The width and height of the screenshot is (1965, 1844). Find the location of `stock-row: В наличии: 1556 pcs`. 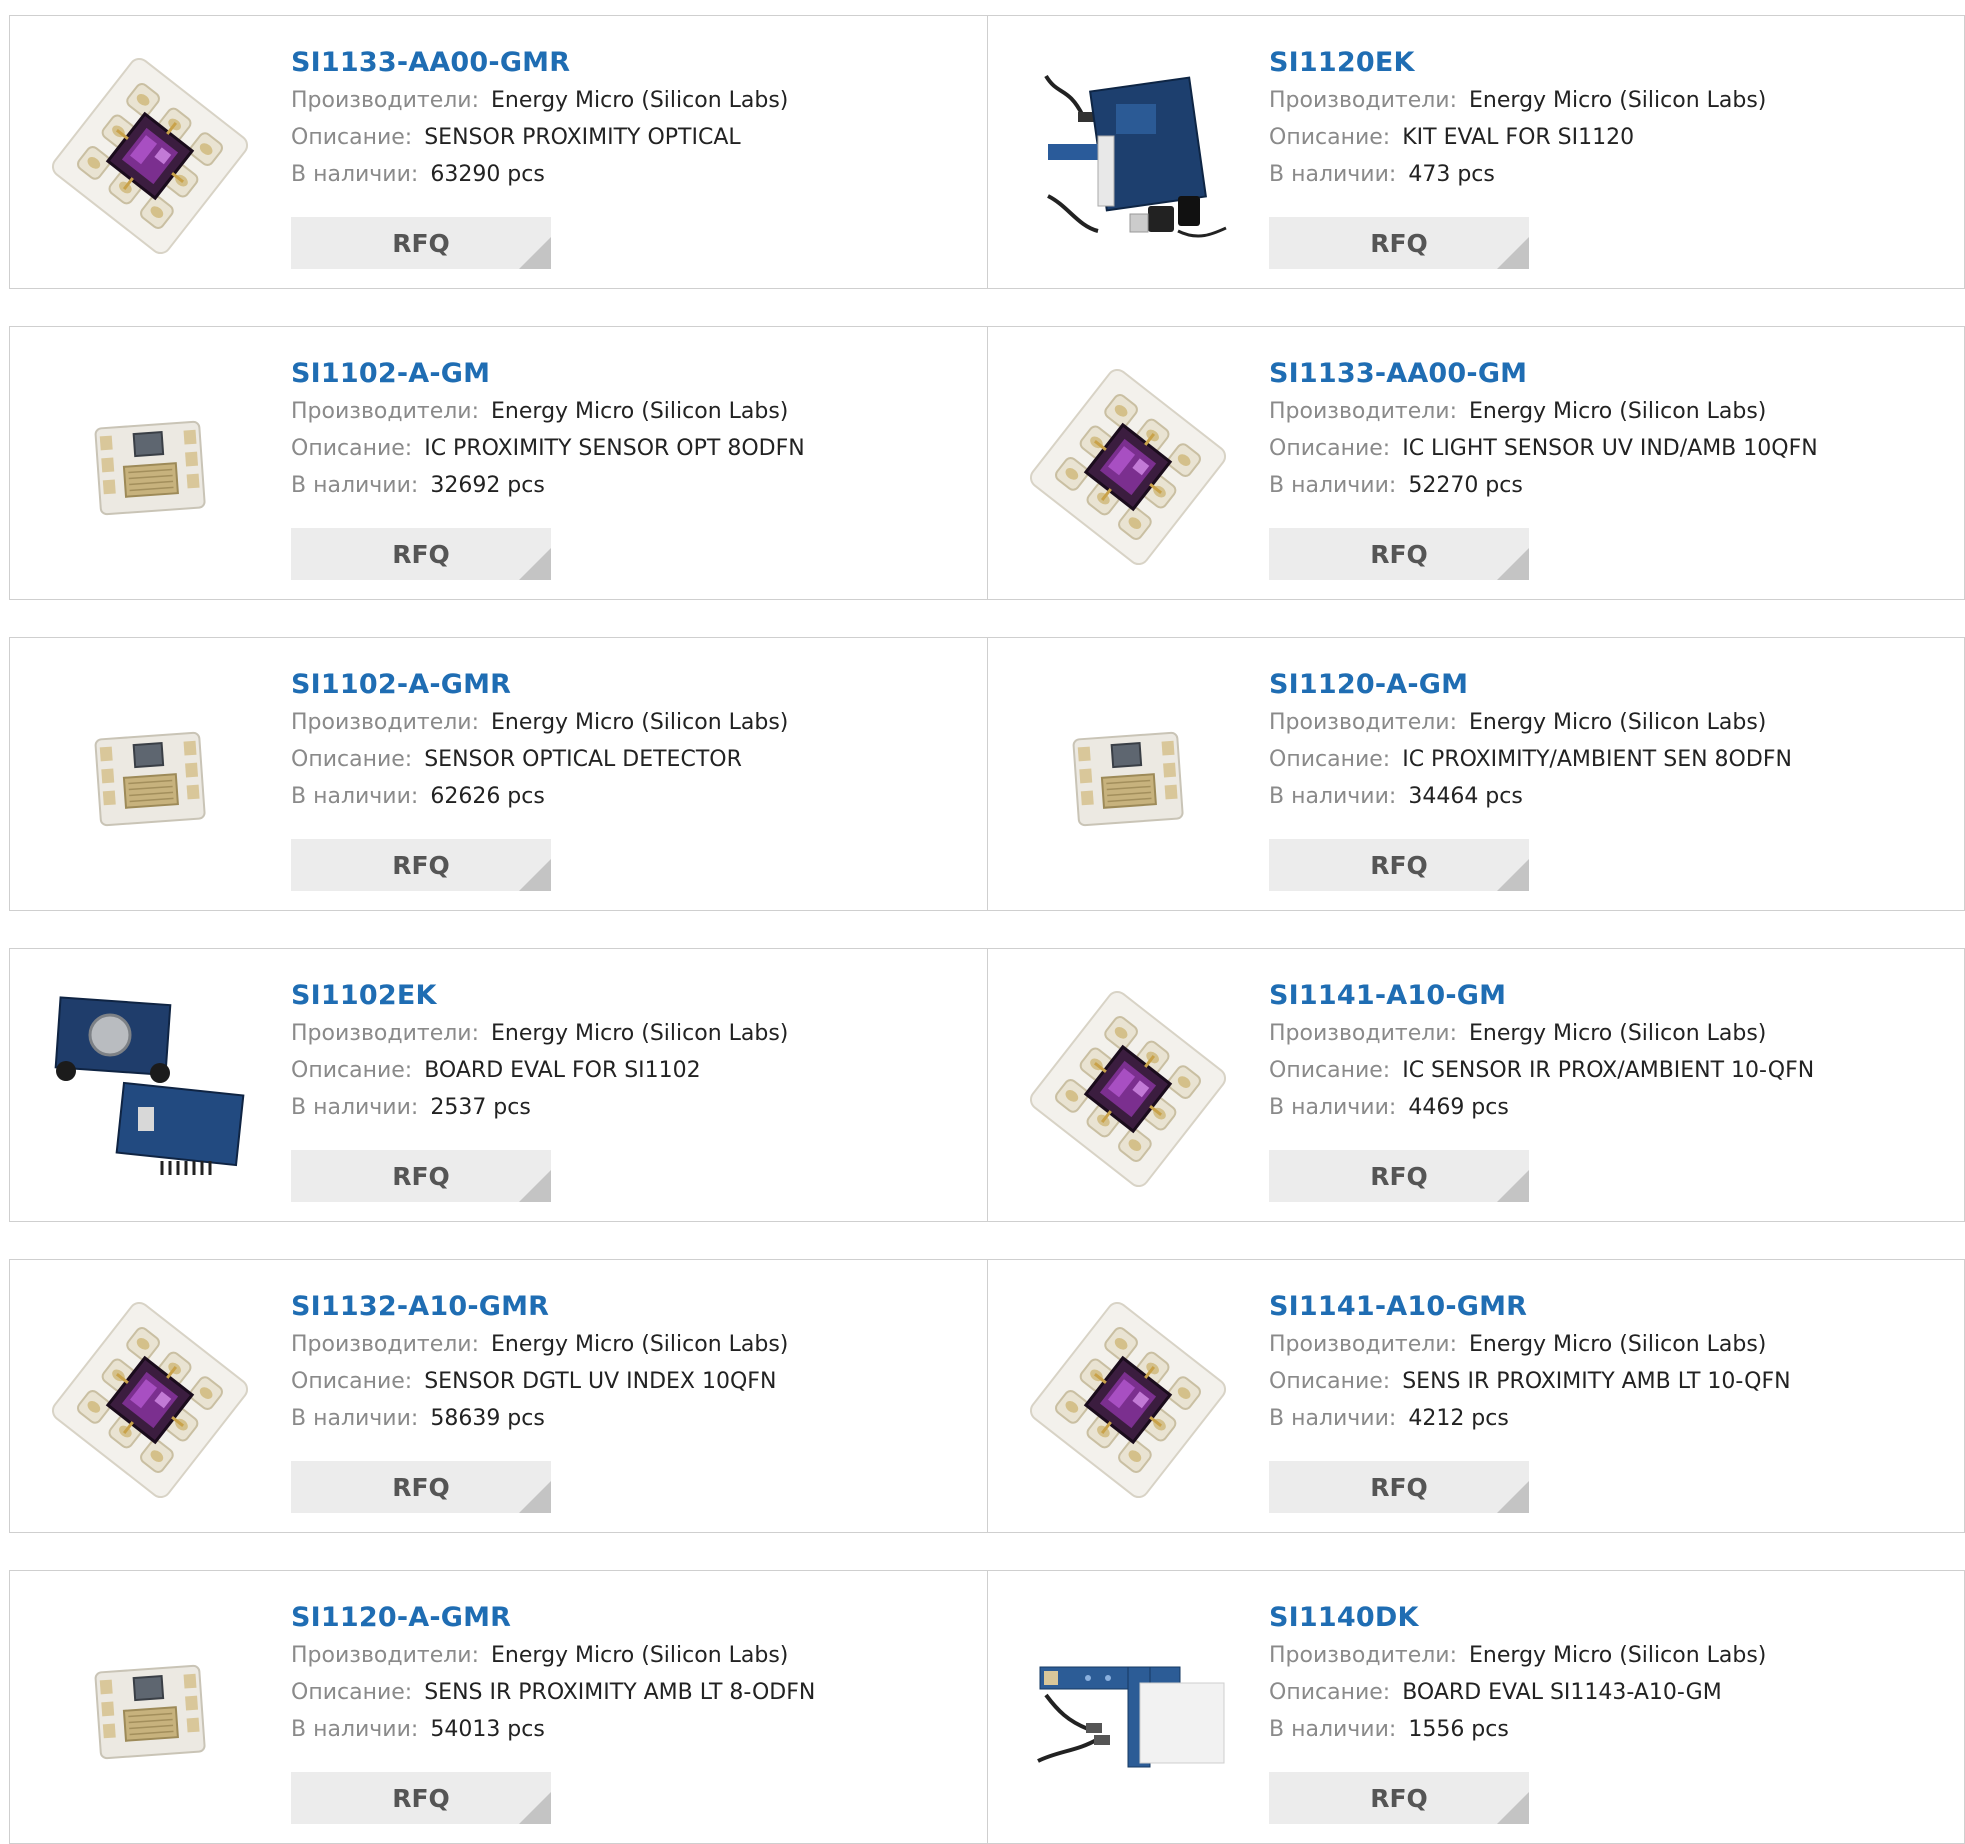

stock-row: В наличии: 1556 pcs is located at coordinates (1611, 1729).